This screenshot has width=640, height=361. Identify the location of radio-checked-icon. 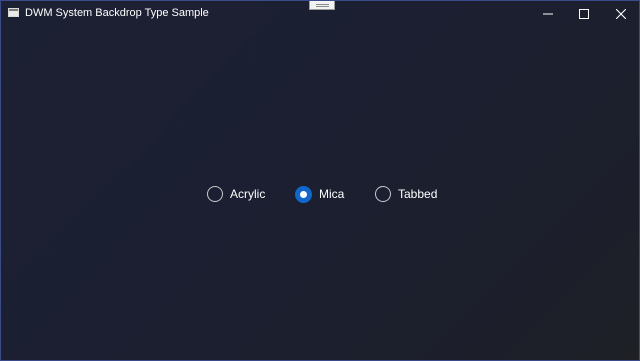
(303, 194).